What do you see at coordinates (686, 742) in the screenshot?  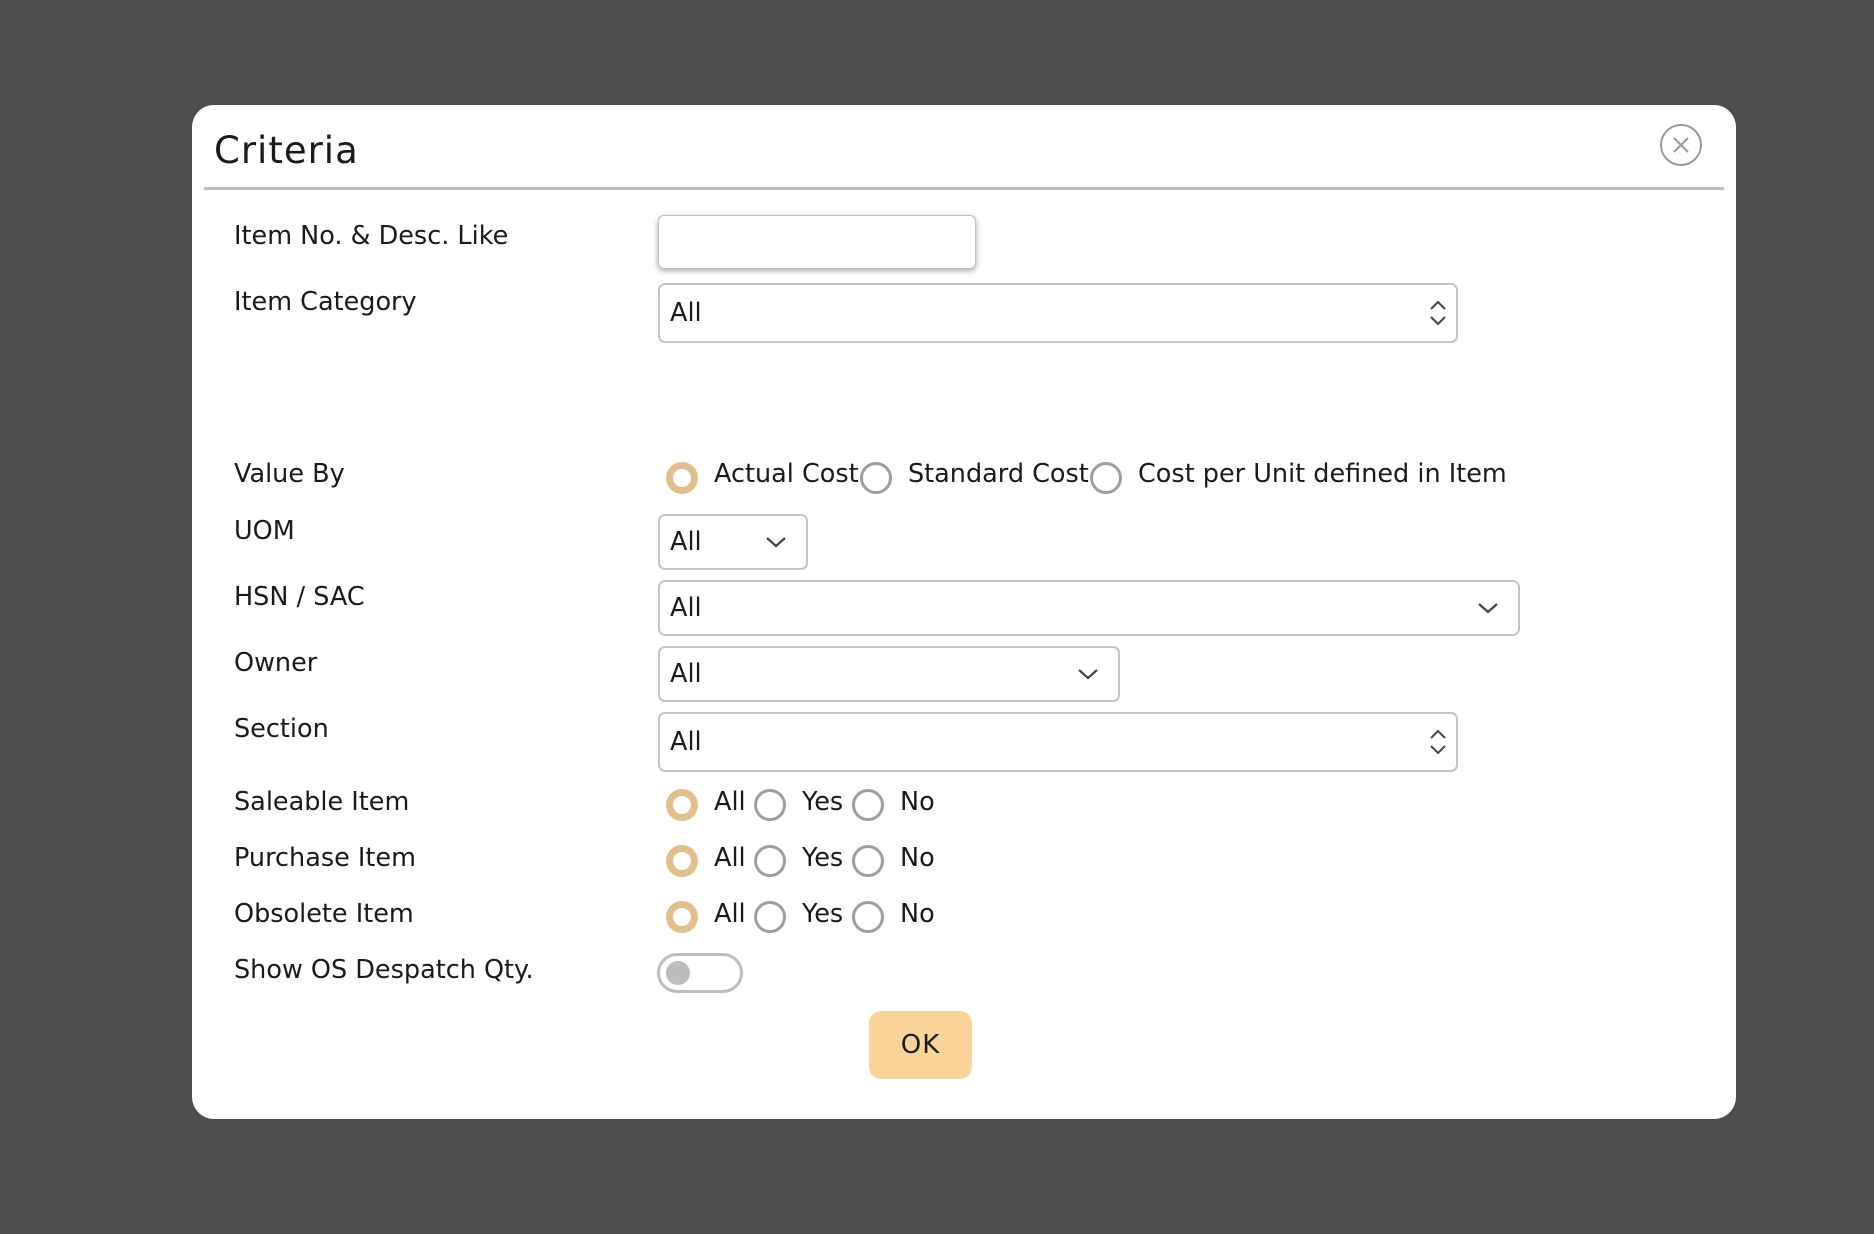 I see `section-value: All` at bounding box center [686, 742].